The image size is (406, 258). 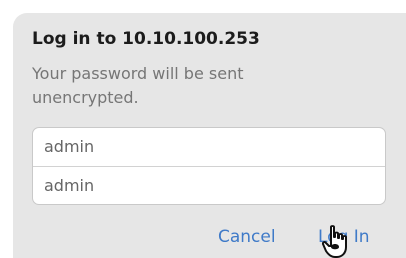 I want to click on cancel-button: Cancel, so click(x=247, y=237).